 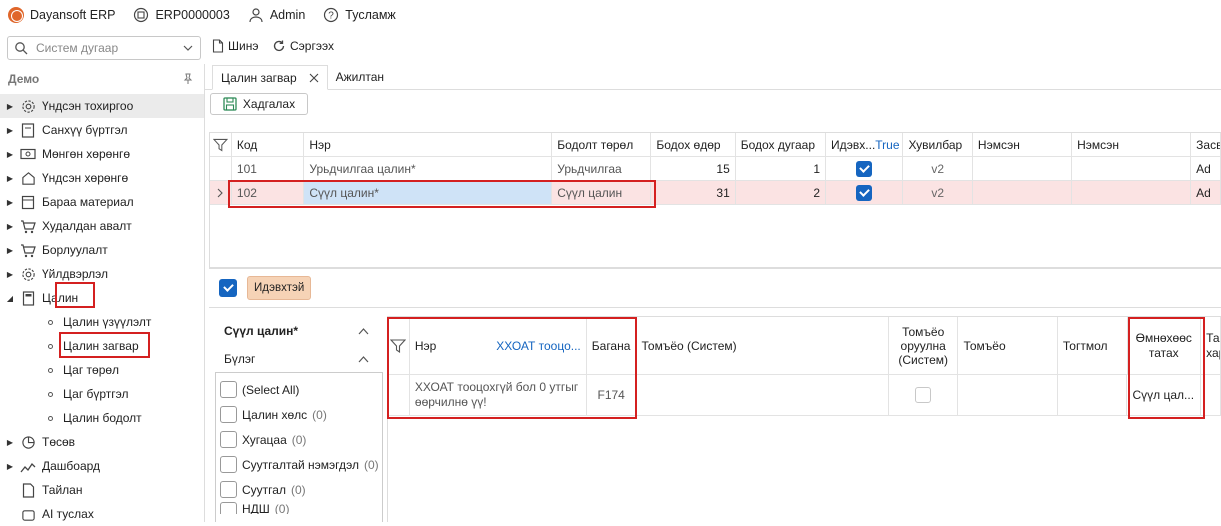 I want to click on company-selector: ERP0000003, so click(x=181, y=15).